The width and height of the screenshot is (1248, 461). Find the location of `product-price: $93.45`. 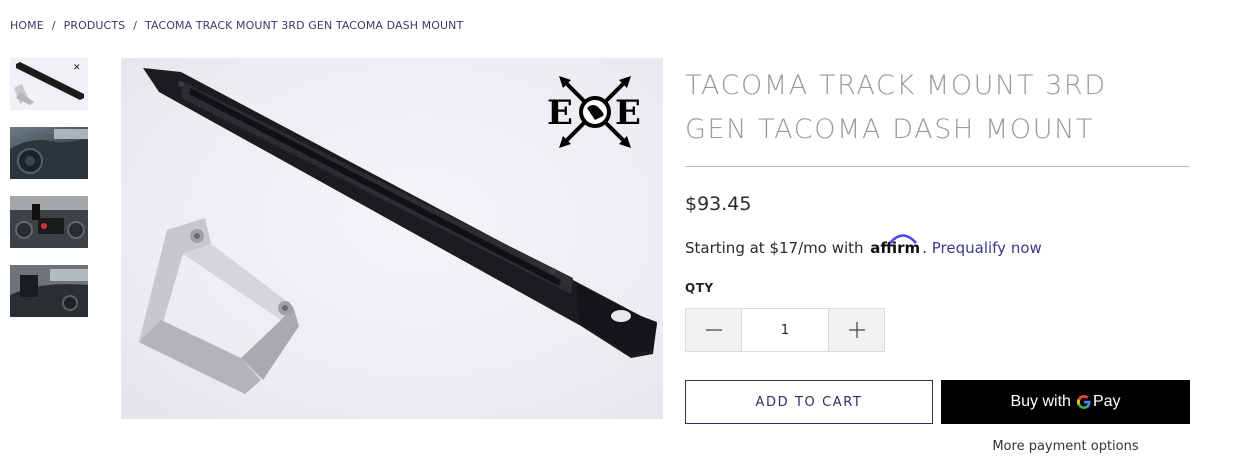

product-price: $93.45 is located at coordinates (718, 204).